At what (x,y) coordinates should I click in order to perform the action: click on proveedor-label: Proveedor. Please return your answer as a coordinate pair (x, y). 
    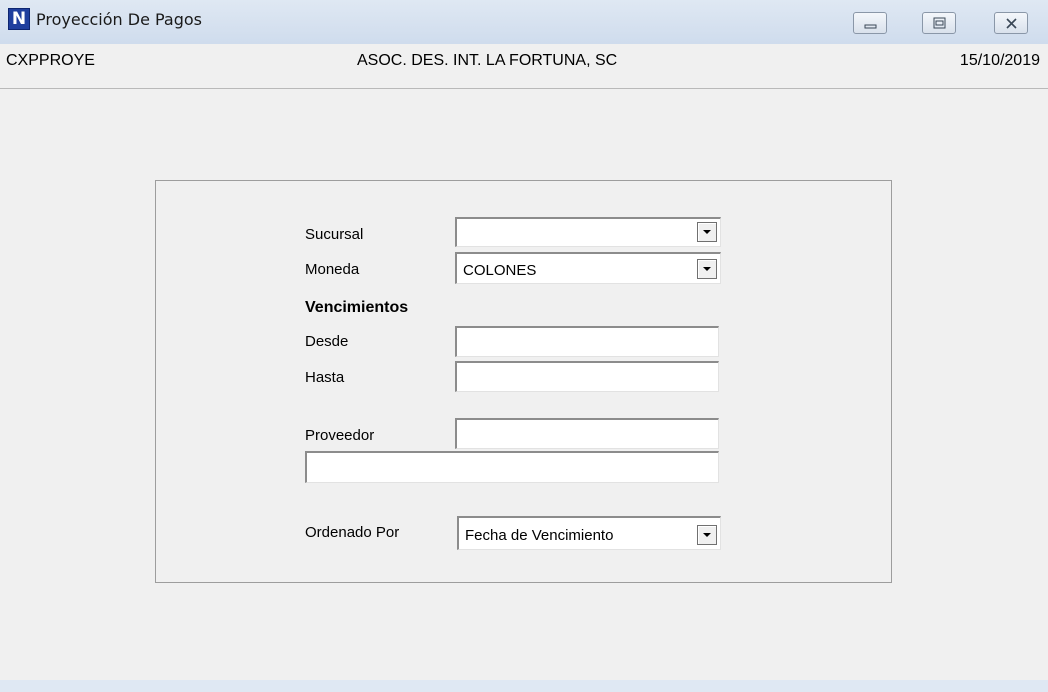
    Looking at the image, I should click on (340, 435).